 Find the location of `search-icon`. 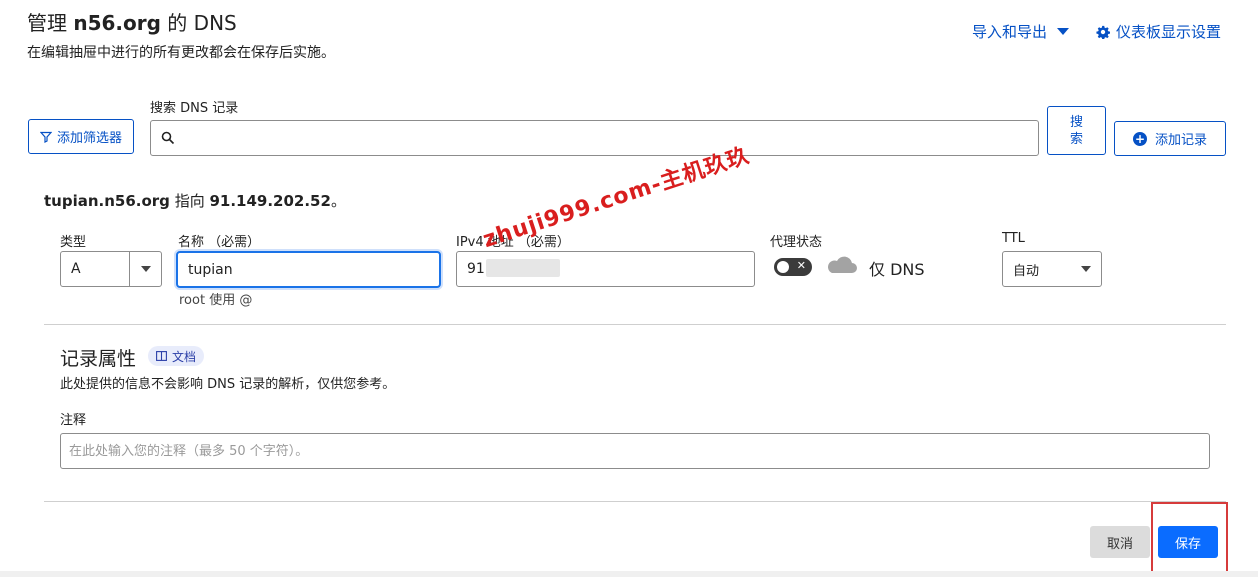

search-icon is located at coordinates (168, 138).